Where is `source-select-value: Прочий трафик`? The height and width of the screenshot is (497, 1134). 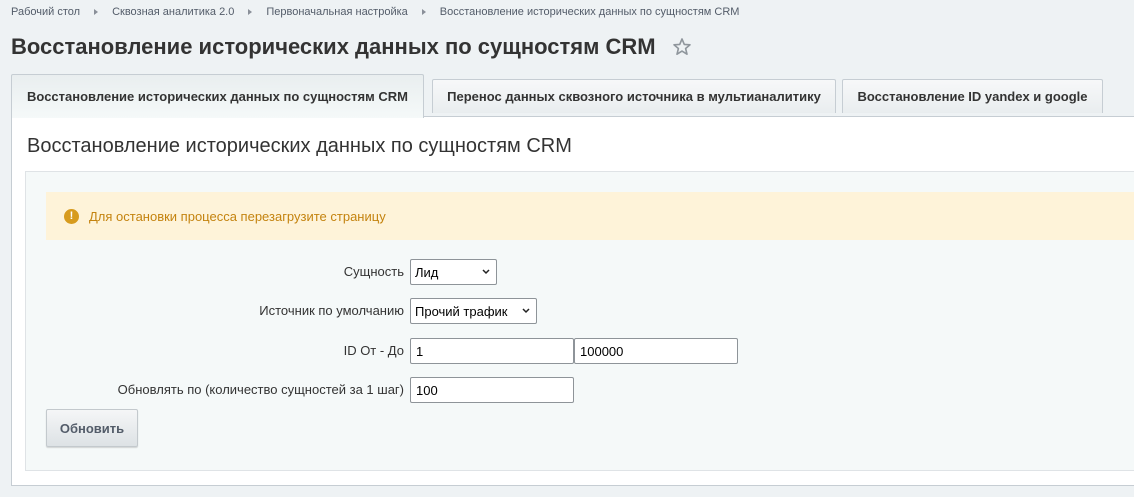 source-select-value: Прочий трафик is located at coordinates (461, 311).